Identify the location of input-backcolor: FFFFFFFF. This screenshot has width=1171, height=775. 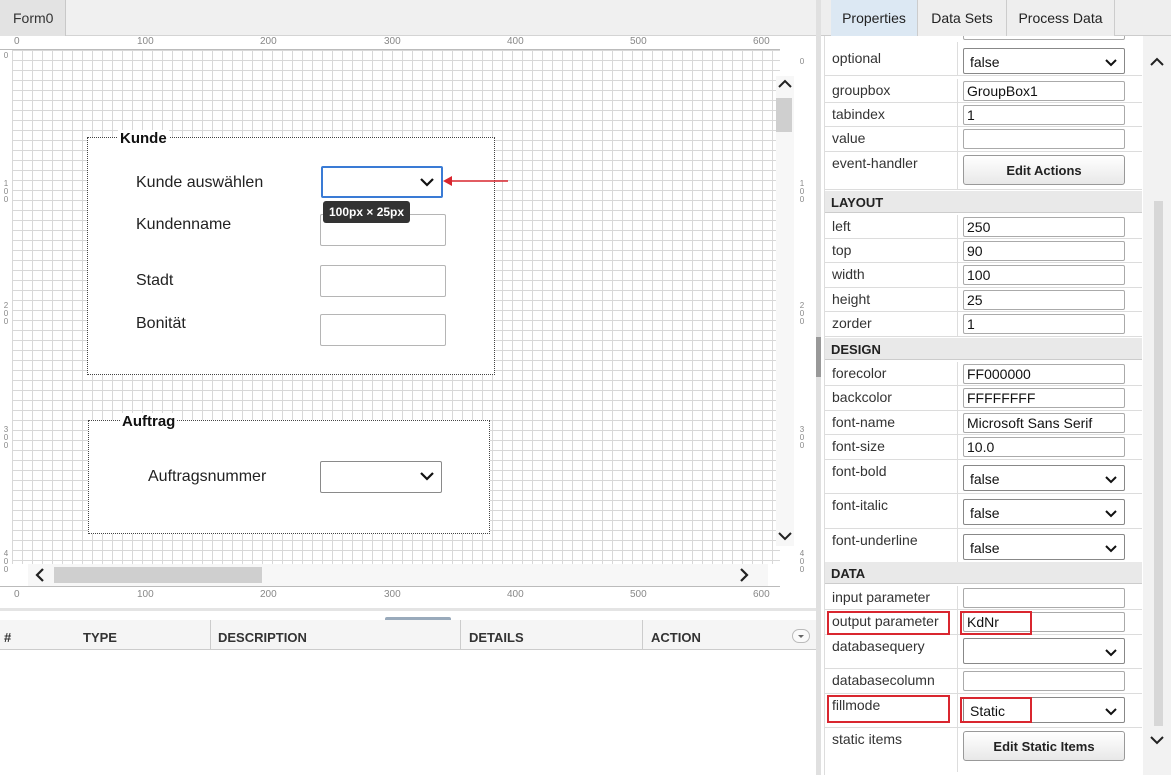
(1044, 398).